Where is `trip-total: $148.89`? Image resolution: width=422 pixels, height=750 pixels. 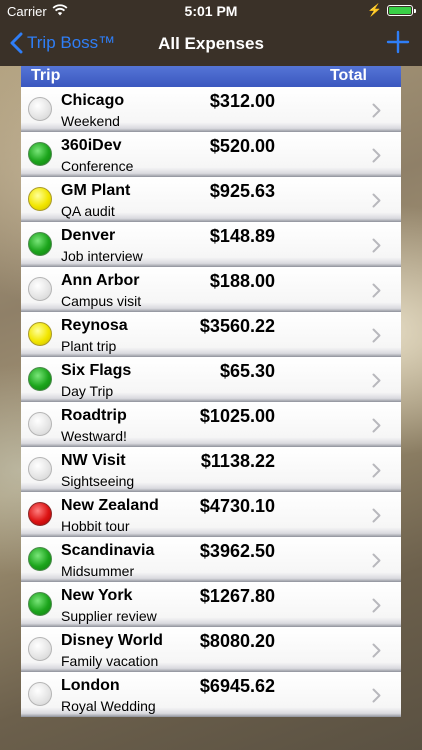 trip-total: $148.89 is located at coordinates (242, 236).